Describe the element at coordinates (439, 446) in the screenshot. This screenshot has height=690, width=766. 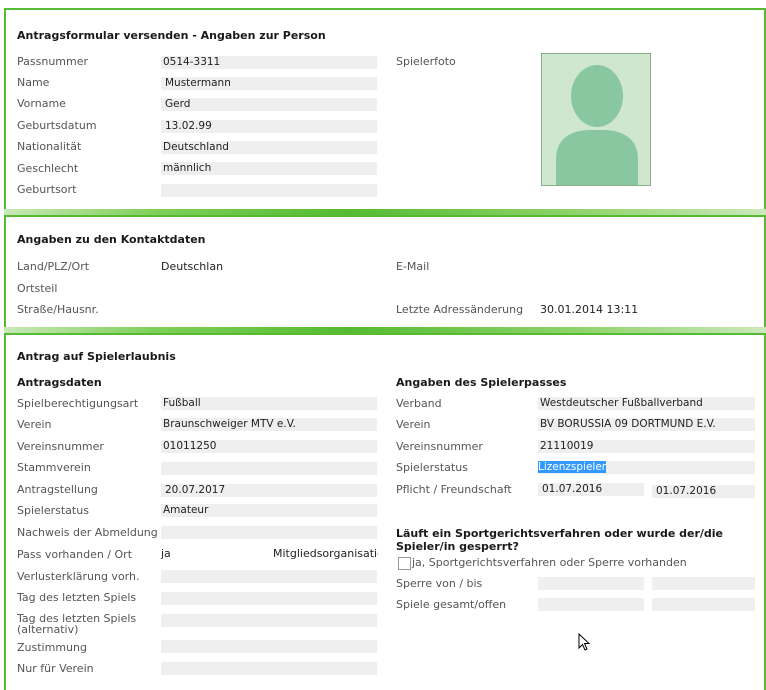
I see `label-pass-vereinsnummer: Vereinsnummer` at that location.